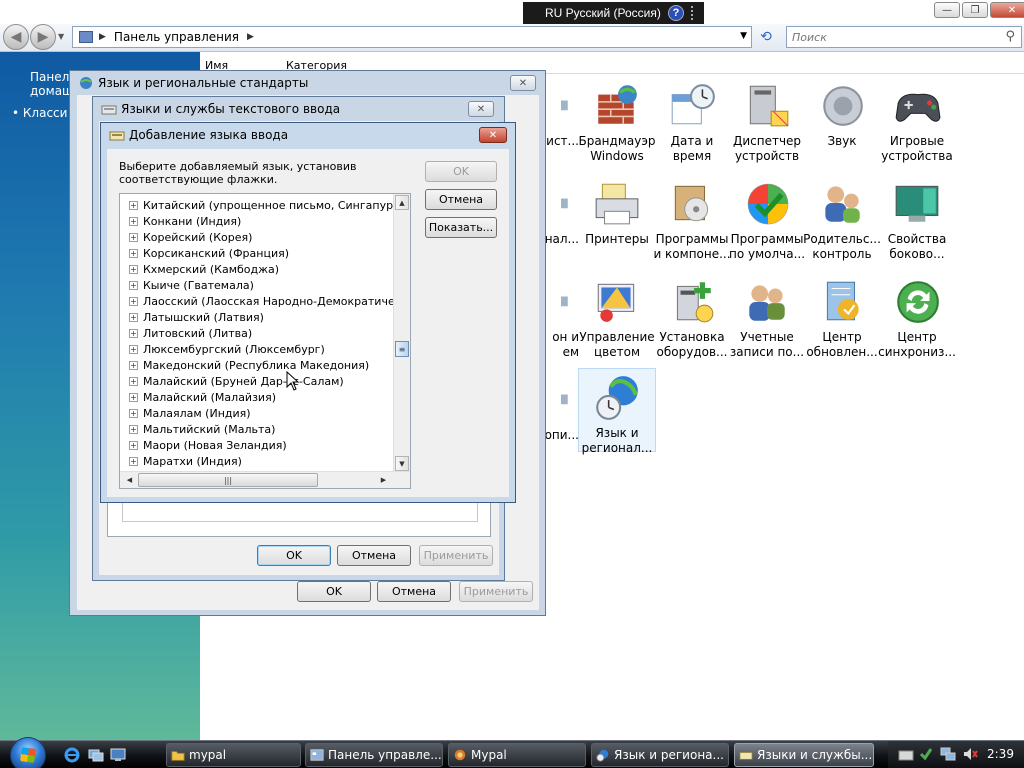  Describe the element at coordinates (904, 37) in the screenshot. I see `search-box: ⚲` at that location.